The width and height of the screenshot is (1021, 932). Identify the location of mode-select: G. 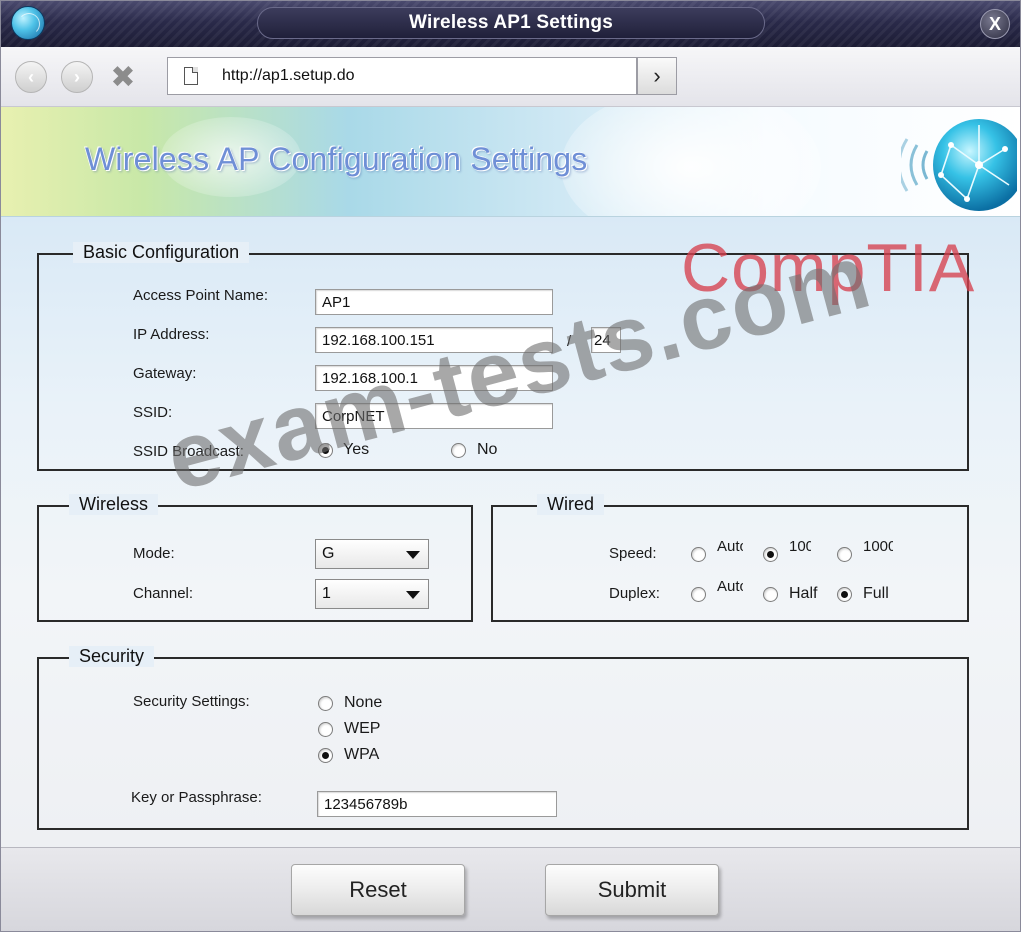
(372, 554).